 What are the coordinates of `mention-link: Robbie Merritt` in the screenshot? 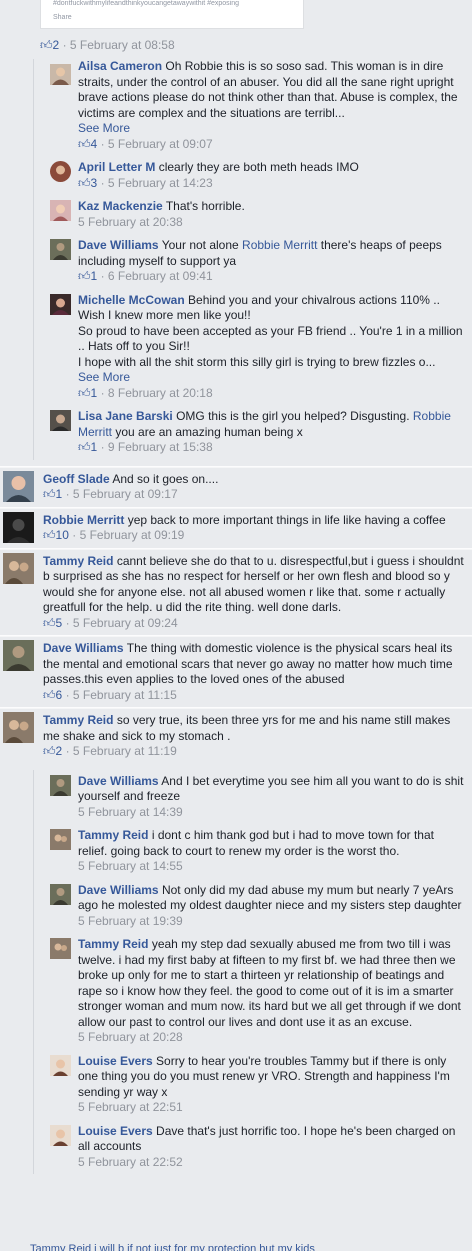 It's located at (279, 245).